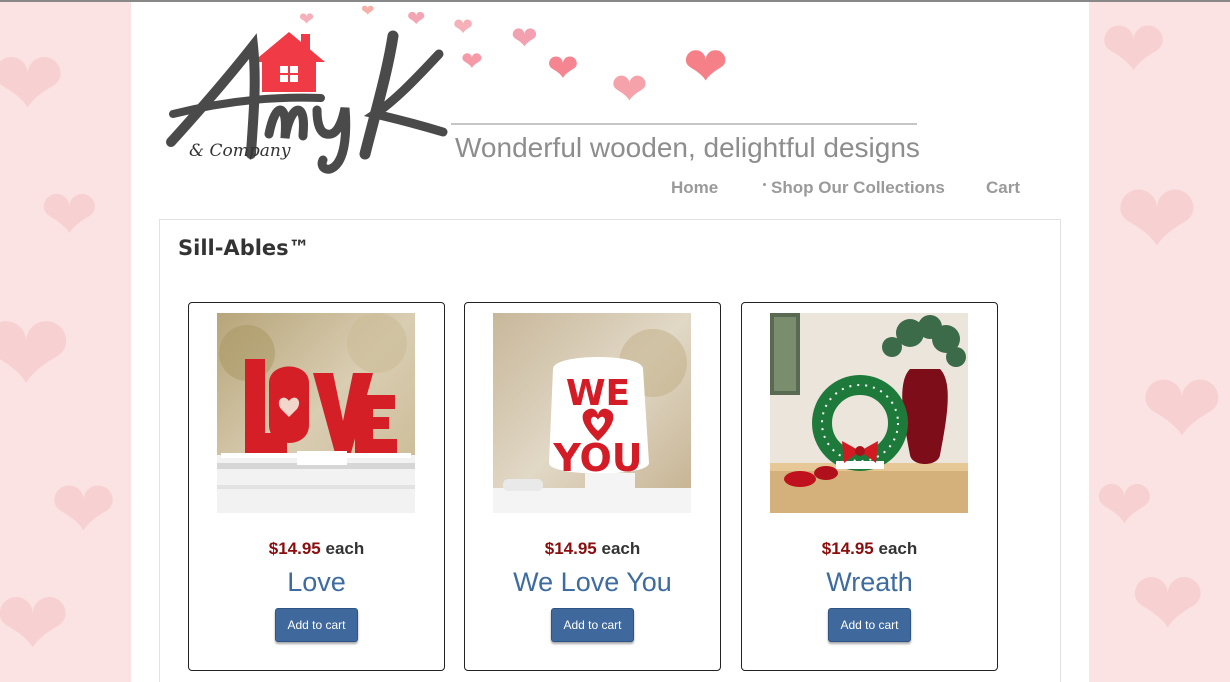 The width and height of the screenshot is (1230, 682). I want to click on tagline-divider, so click(684, 124).